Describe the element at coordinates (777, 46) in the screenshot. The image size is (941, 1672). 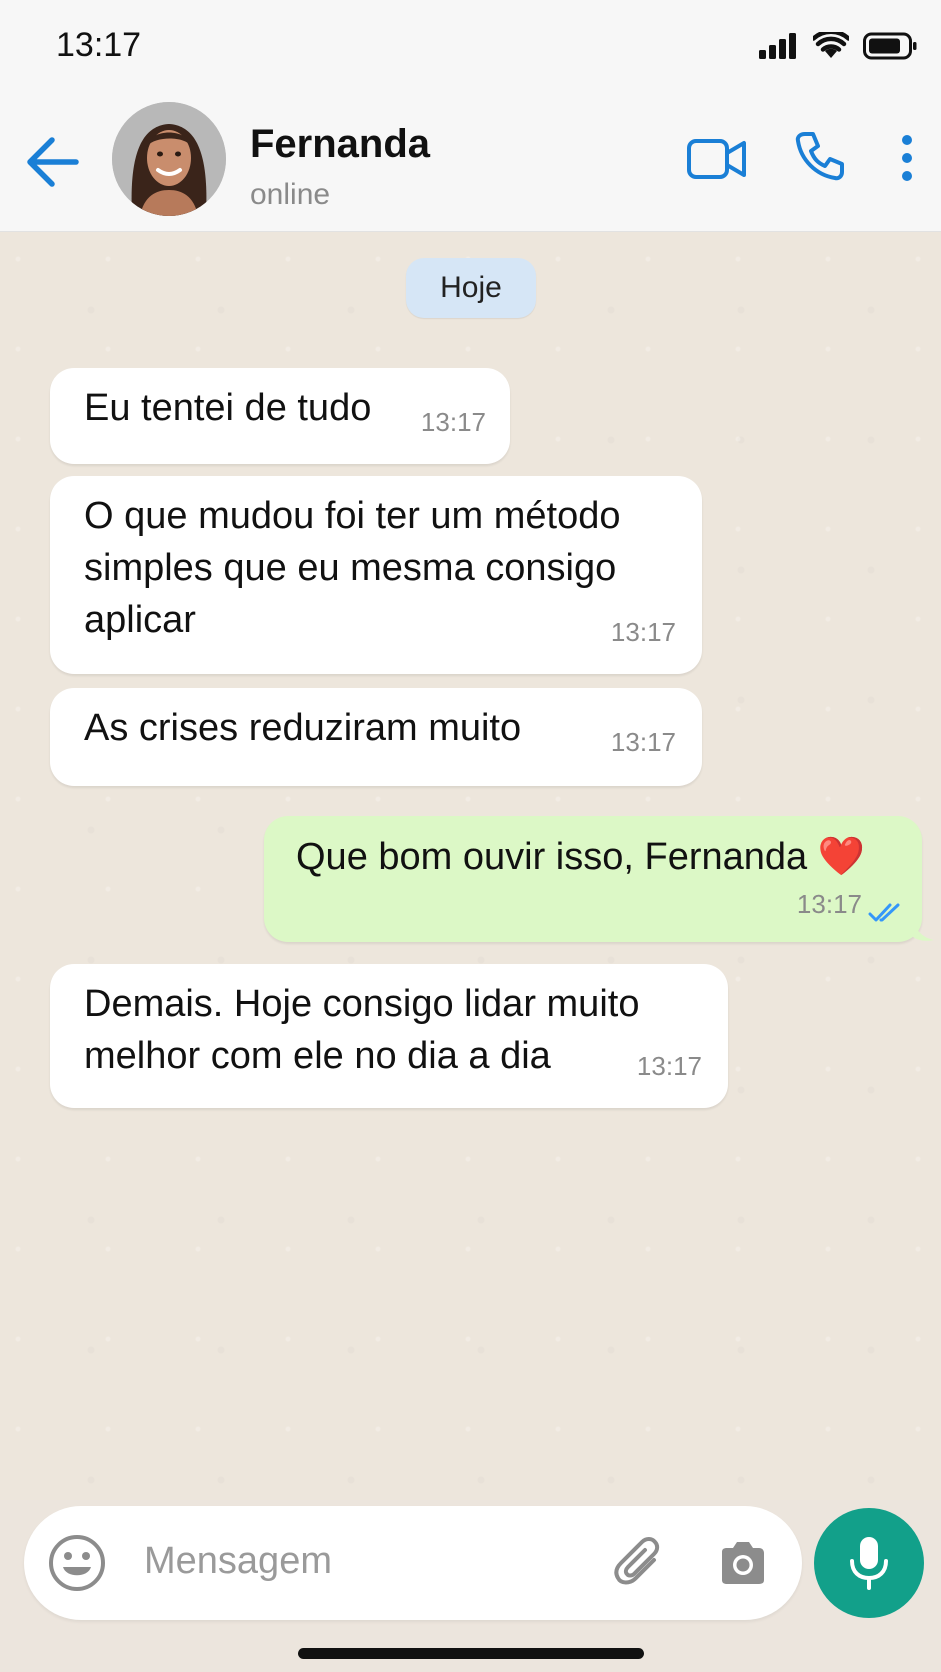
I see `signal-icon` at that location.